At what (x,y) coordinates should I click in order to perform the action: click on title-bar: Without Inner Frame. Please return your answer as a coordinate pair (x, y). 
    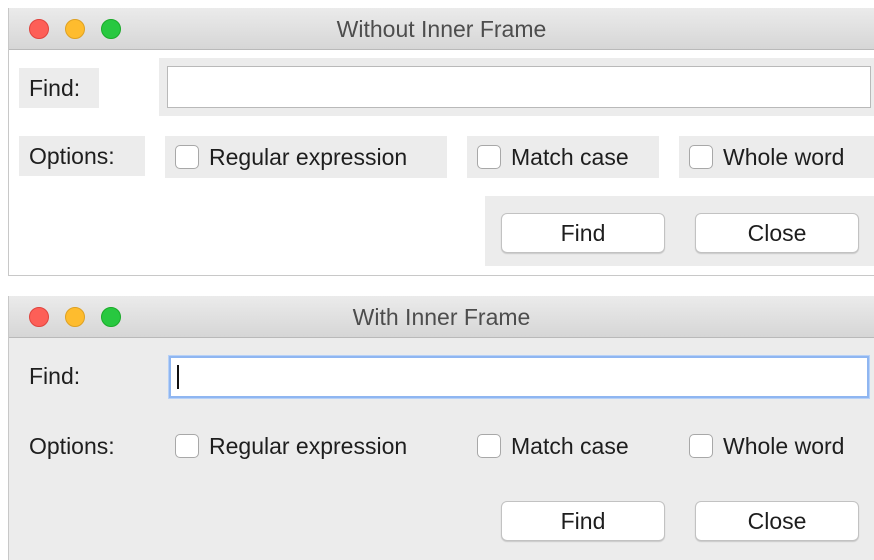
    Looking at the image, I should click on (441, 29).